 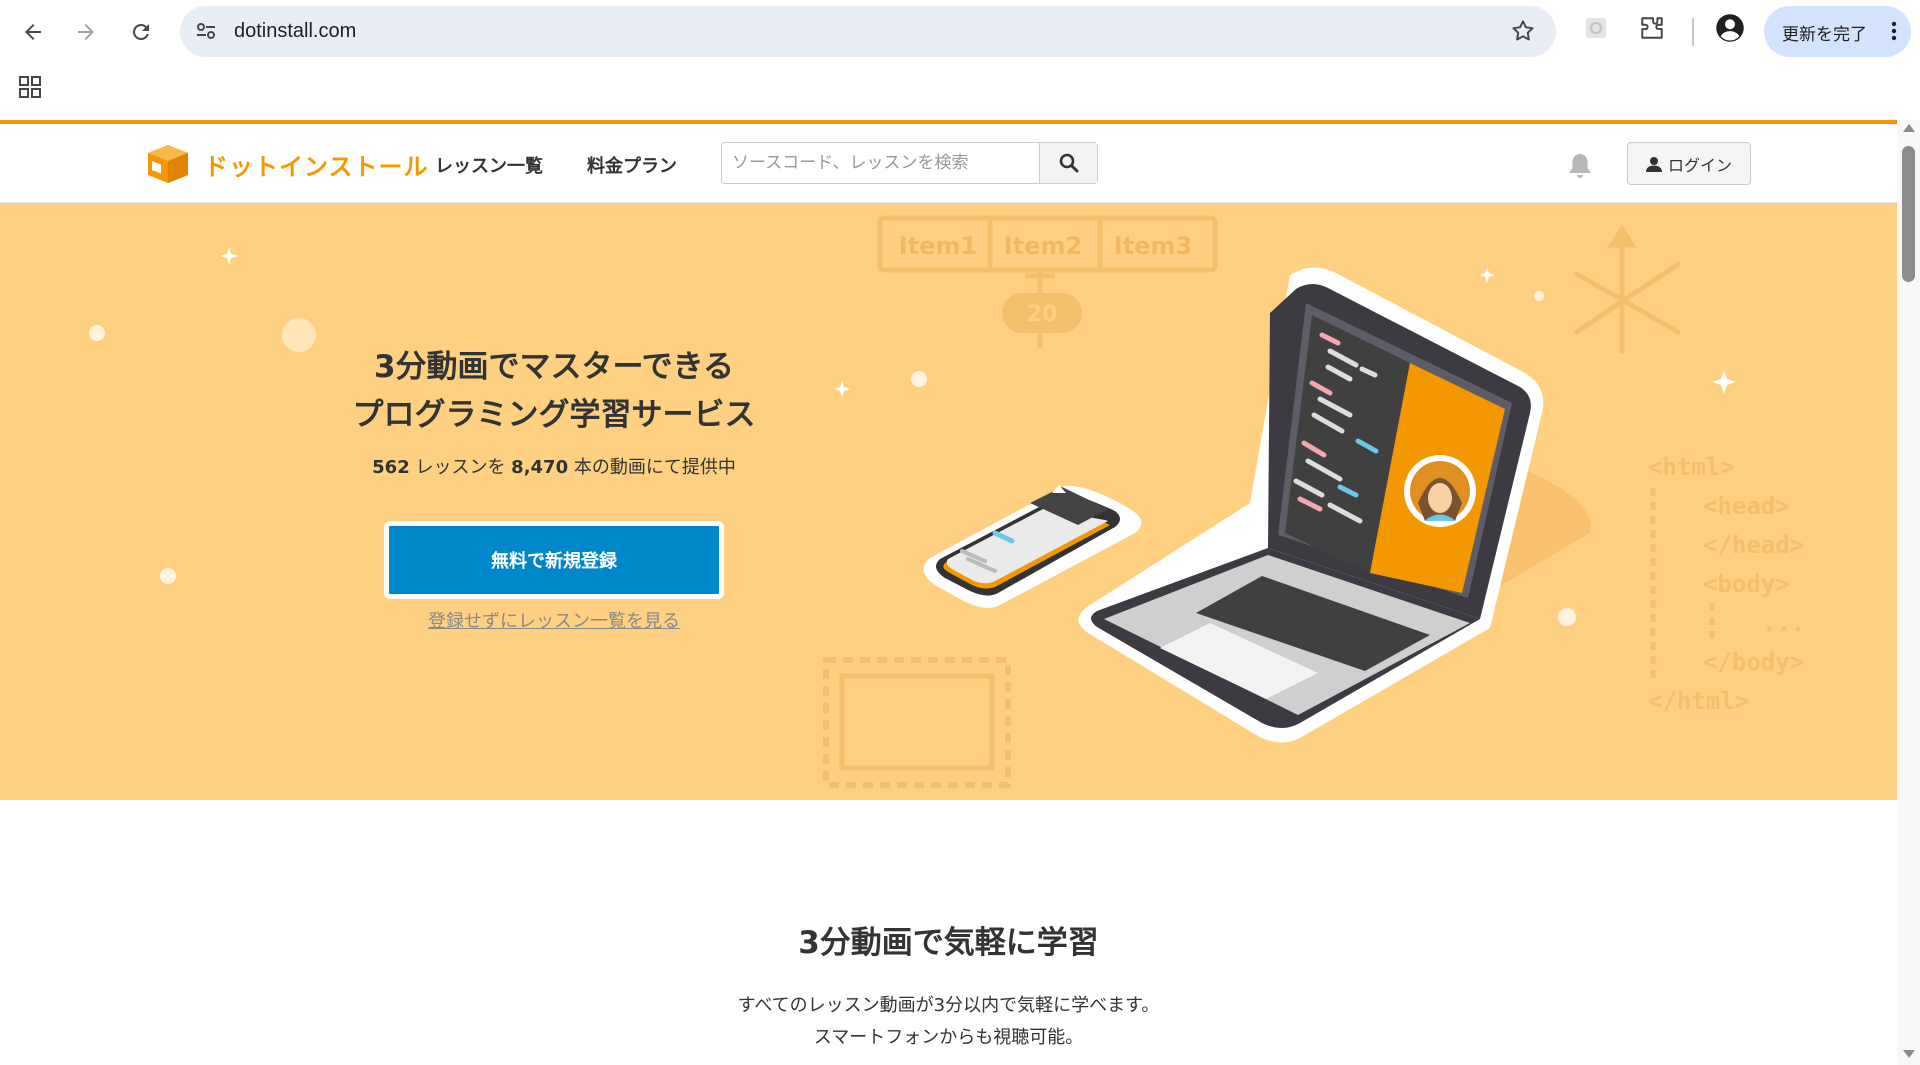 I want to click on scroll-down-arrow-icon, so click(x=1909, y=1054).